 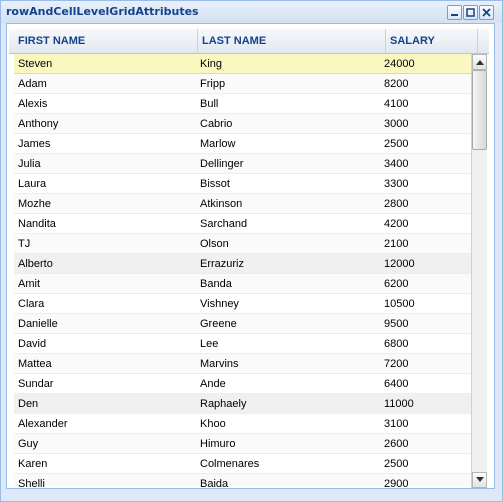 What do you see at coordinates (244, 104) in the screenshot?
I see `table-row: Alexis Bull 4100` at bounding box center [244, 104].